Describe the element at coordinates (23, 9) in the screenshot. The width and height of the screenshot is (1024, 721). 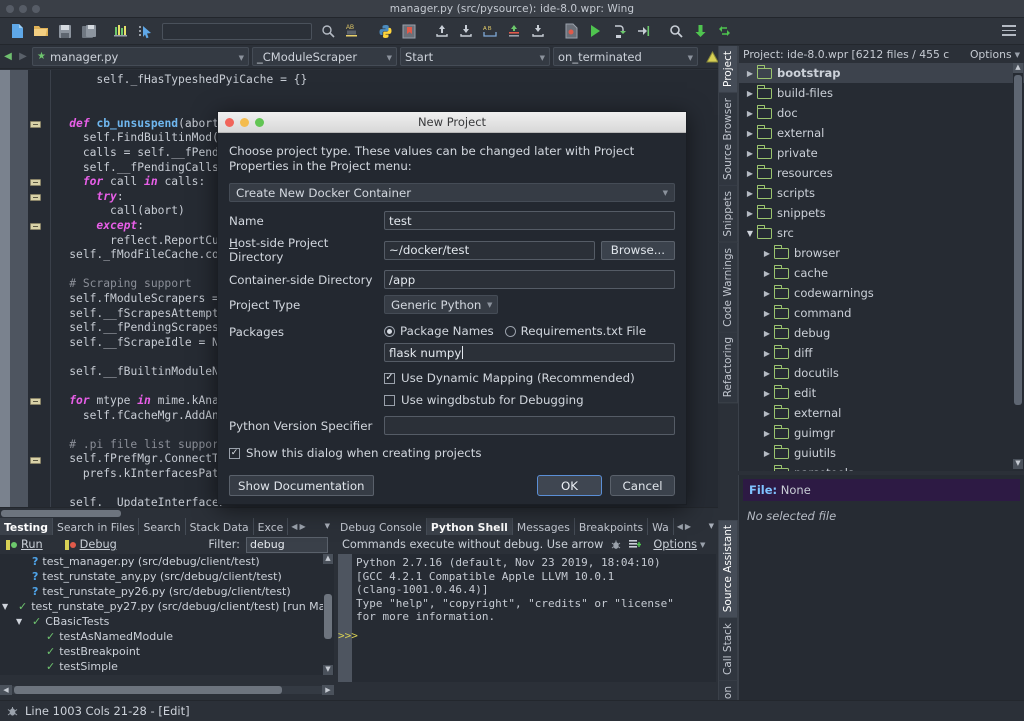
I see `minimize-button` at that location.